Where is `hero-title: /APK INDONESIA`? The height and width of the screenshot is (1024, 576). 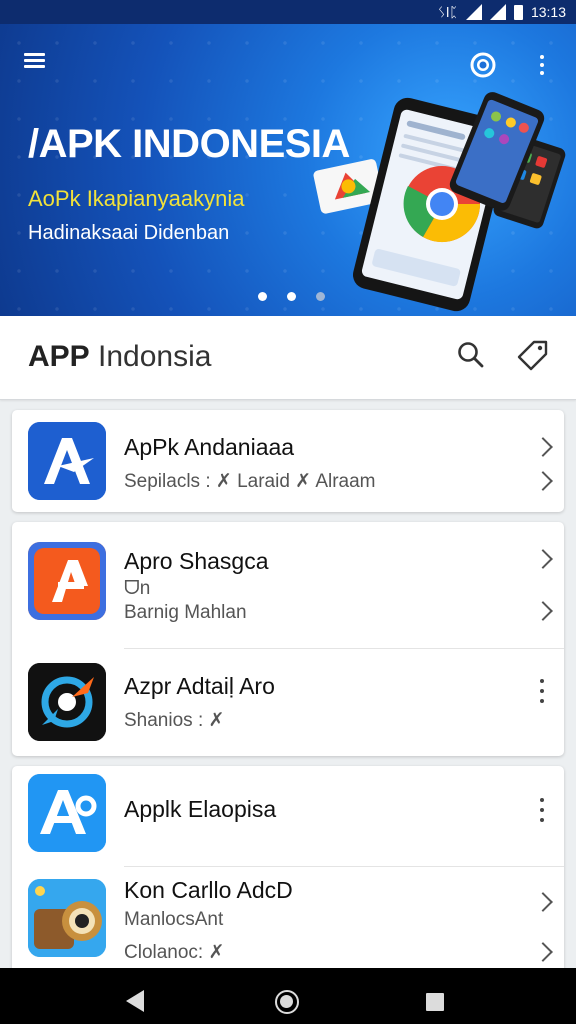
hero-title: /APK INDONESIA is located at coordinates (189, 144).